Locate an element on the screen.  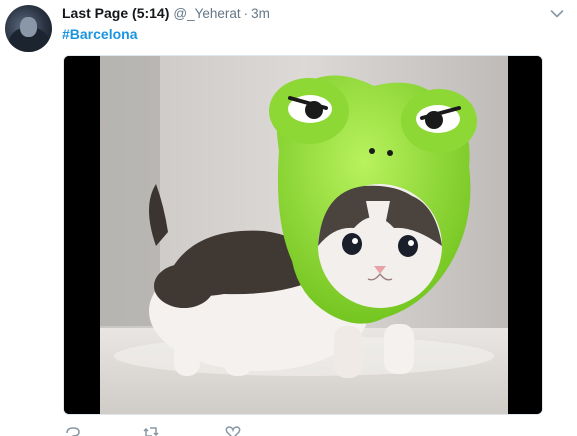
timestamp: 3m is located at coordinates (260, 13).